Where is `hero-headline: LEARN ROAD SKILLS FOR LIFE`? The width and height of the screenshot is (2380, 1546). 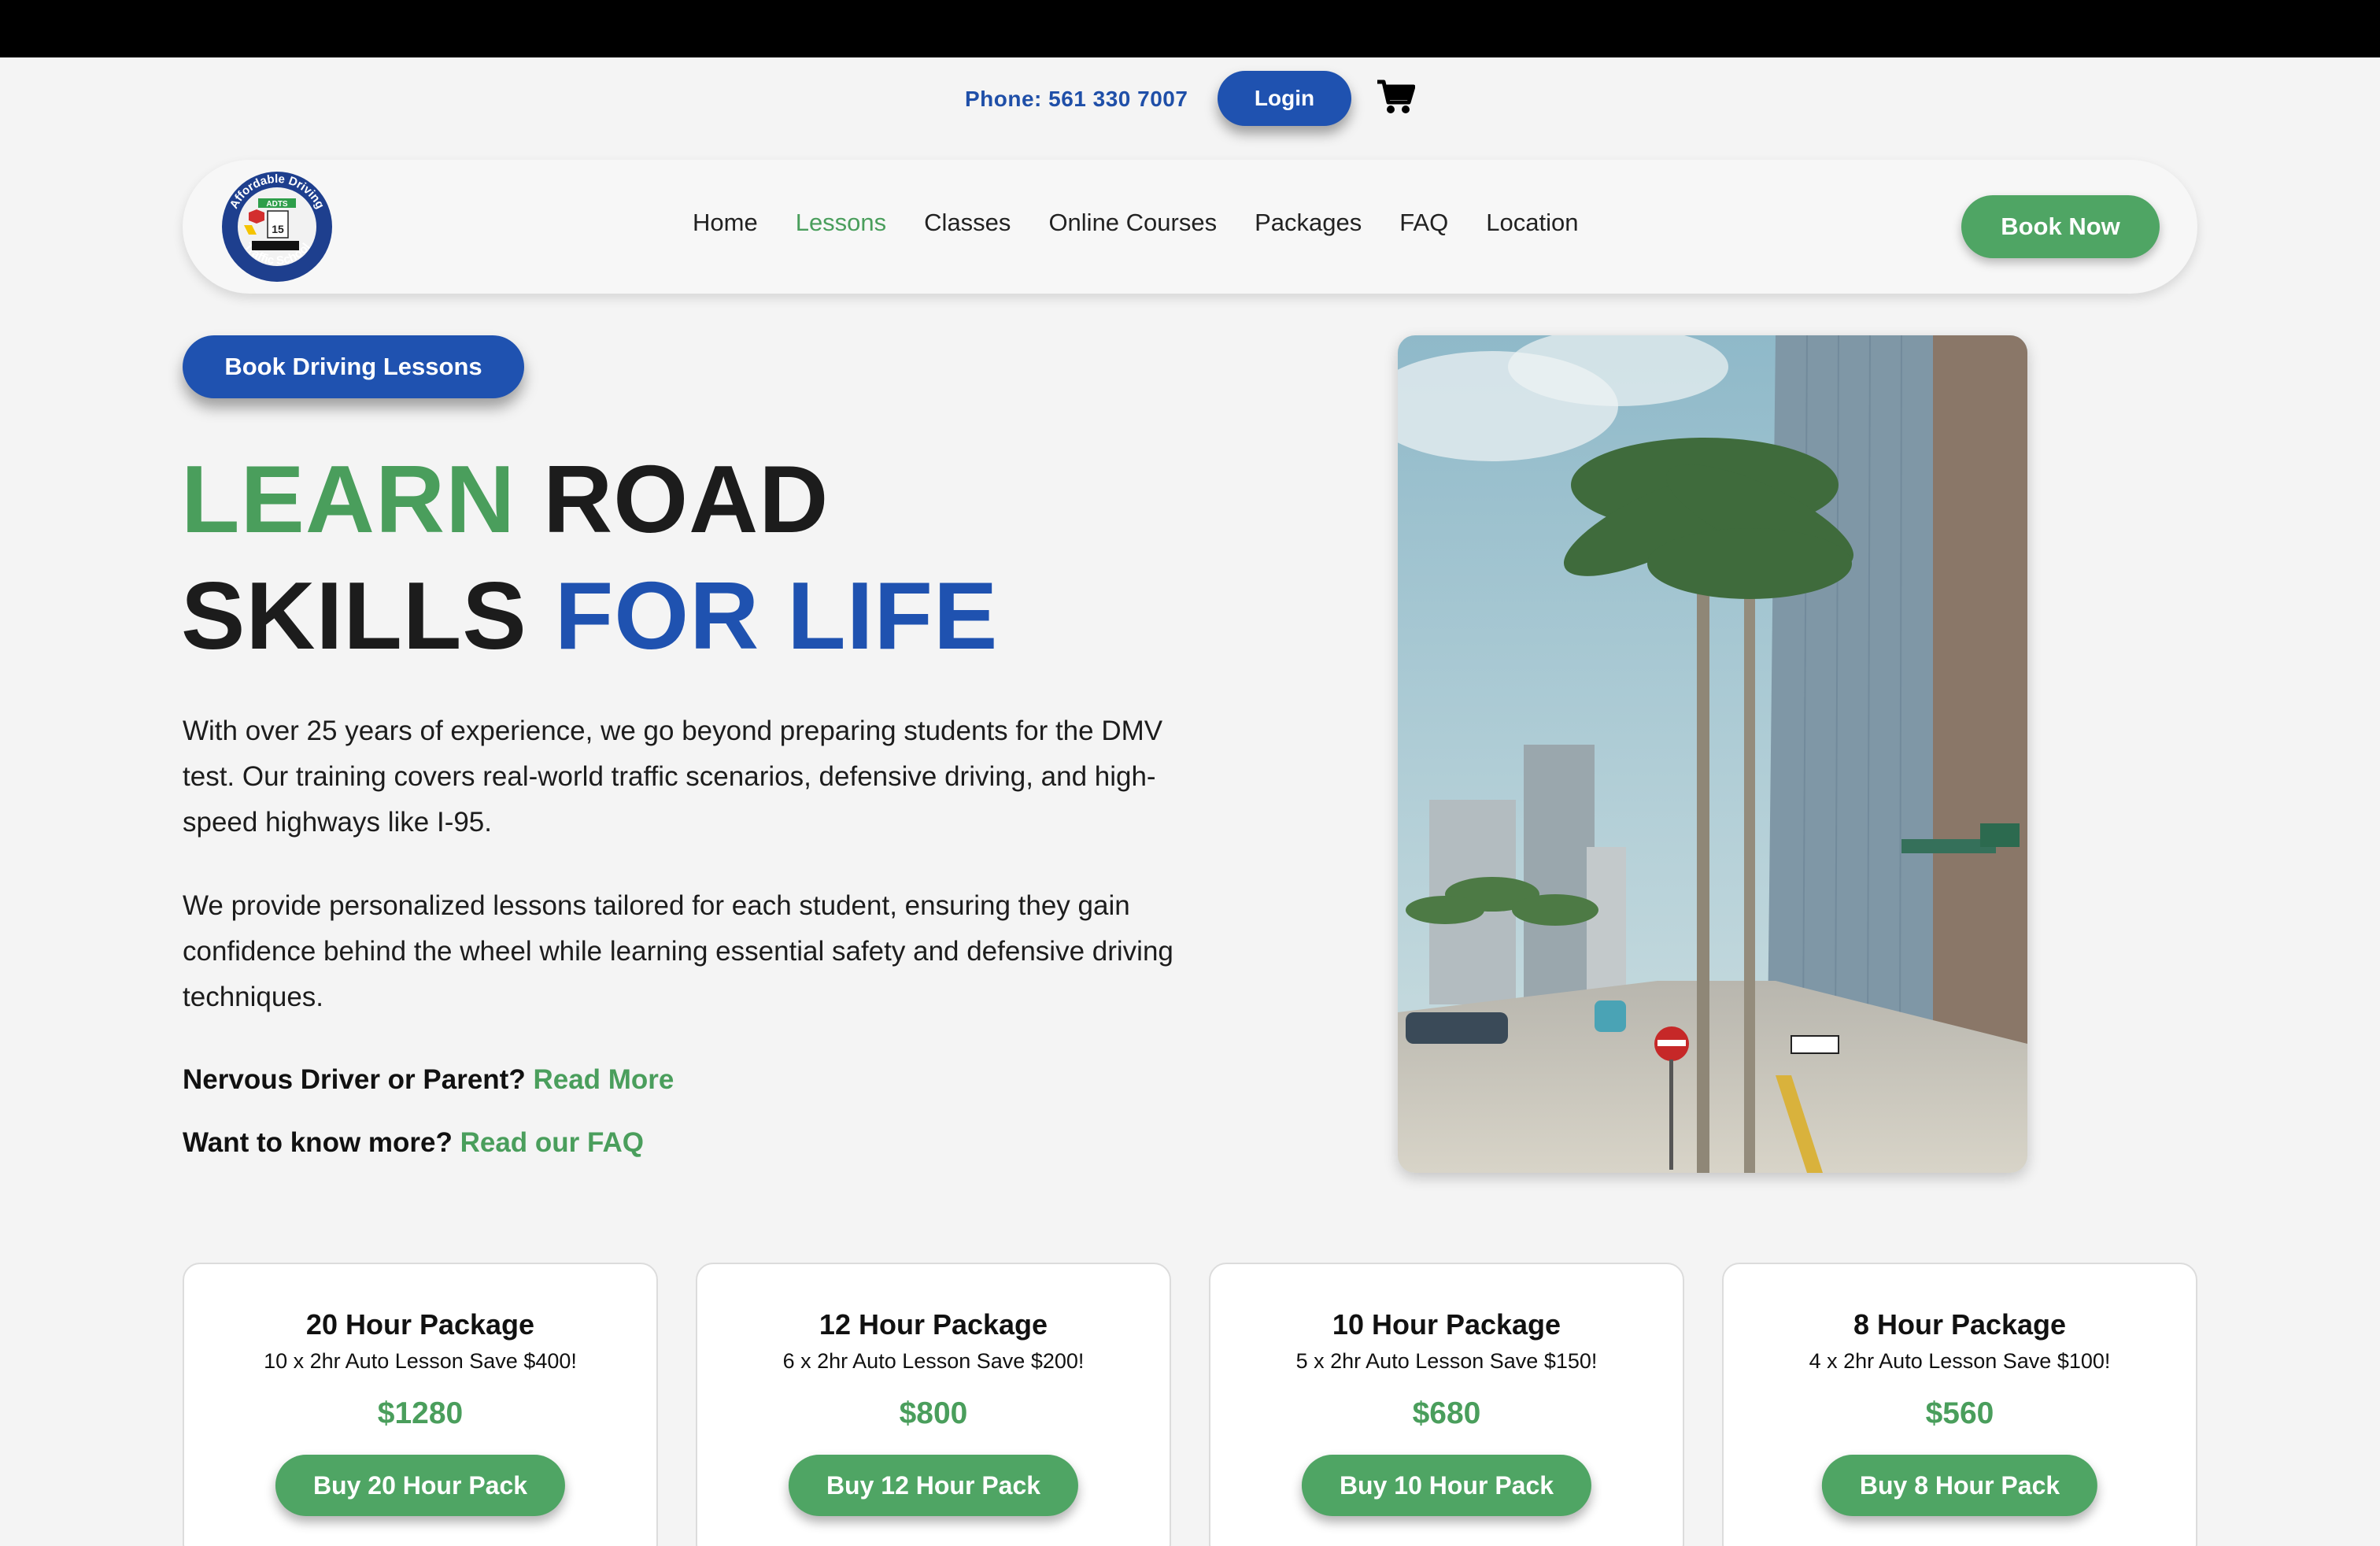 hero-headline: LEARN ROAD SKILLS FOR LIFE is located at coordinates (589, 557).